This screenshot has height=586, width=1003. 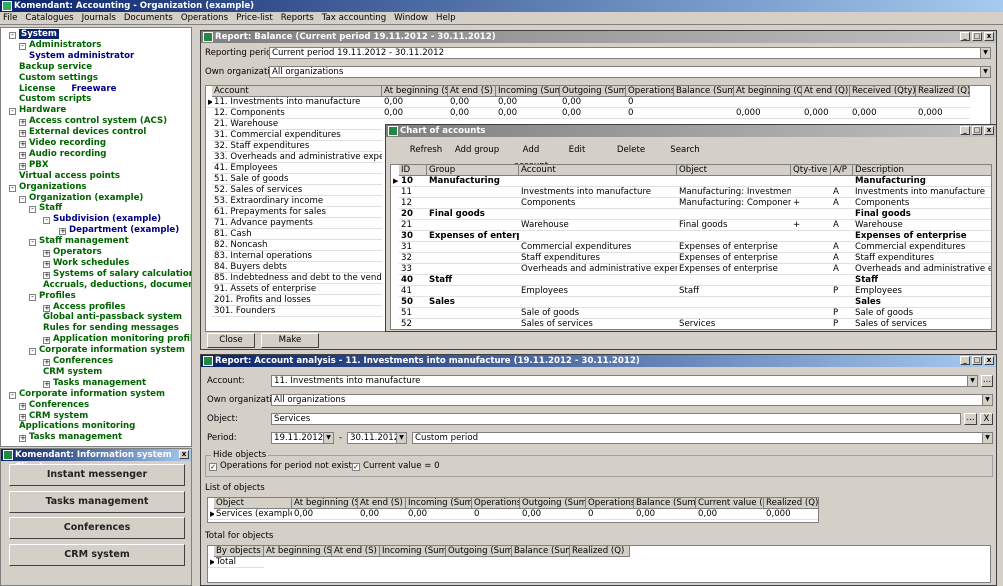 What do you see at coordinates (84, 307) in the screenshot?
I see `tree-node: + Access profiles` at bounding box center [84, 307].